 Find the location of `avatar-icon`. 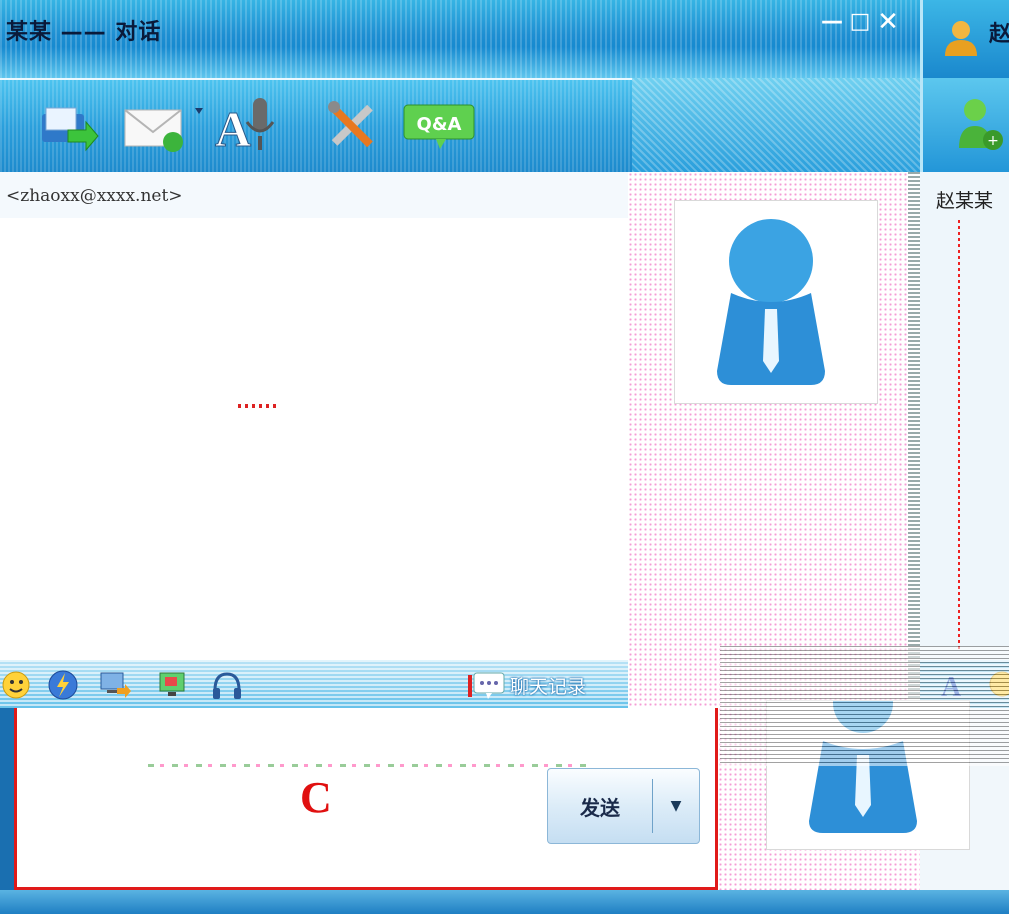

avatar-icon is located at coordinates (771, 302).